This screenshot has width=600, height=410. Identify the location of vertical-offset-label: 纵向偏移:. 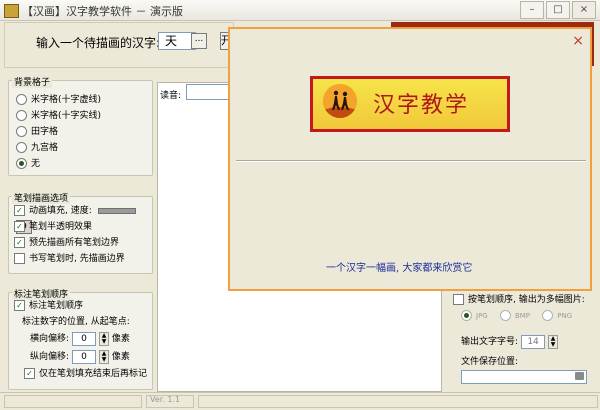
(50, 357).